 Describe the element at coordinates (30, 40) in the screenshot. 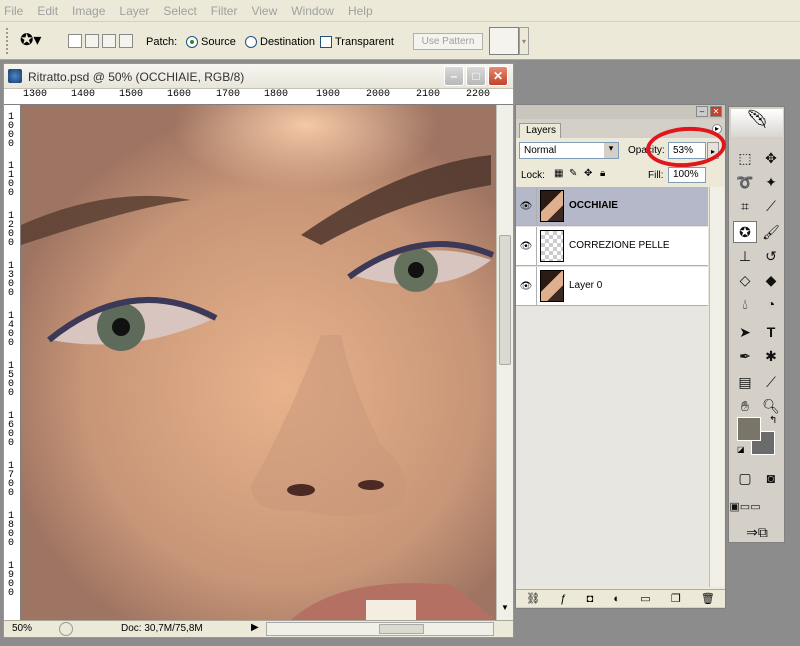

I see `patch-tool-preset-icon: ✪▾` at that location.